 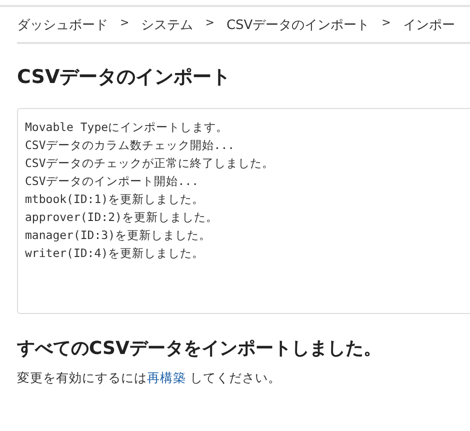 What do you see at coordinates (298, 25) in the screenshot?
I see `breadcrumb-link: CSVデータのインポート` at bounding box center [298, 25].